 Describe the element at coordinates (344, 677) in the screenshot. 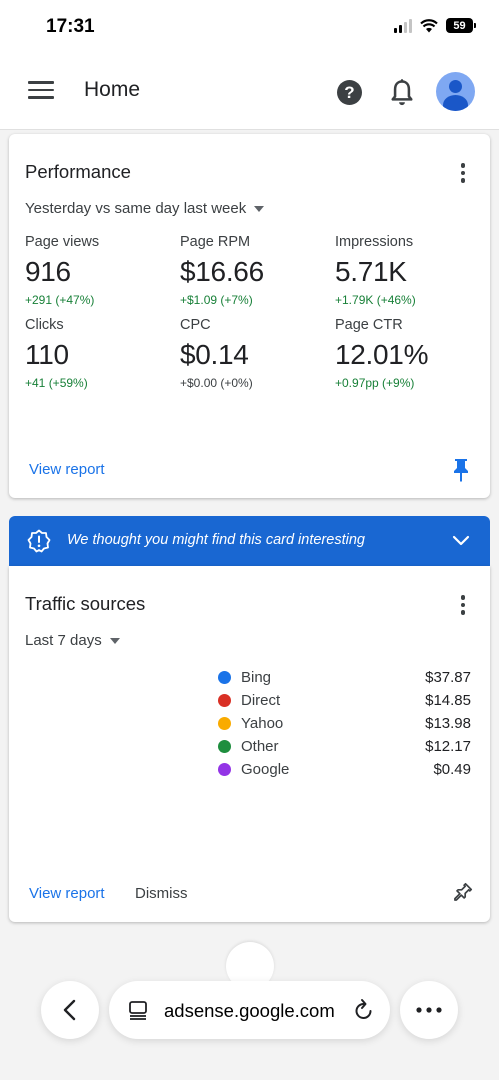

I see `legend-item-bing: Bing $37.87` at that location.